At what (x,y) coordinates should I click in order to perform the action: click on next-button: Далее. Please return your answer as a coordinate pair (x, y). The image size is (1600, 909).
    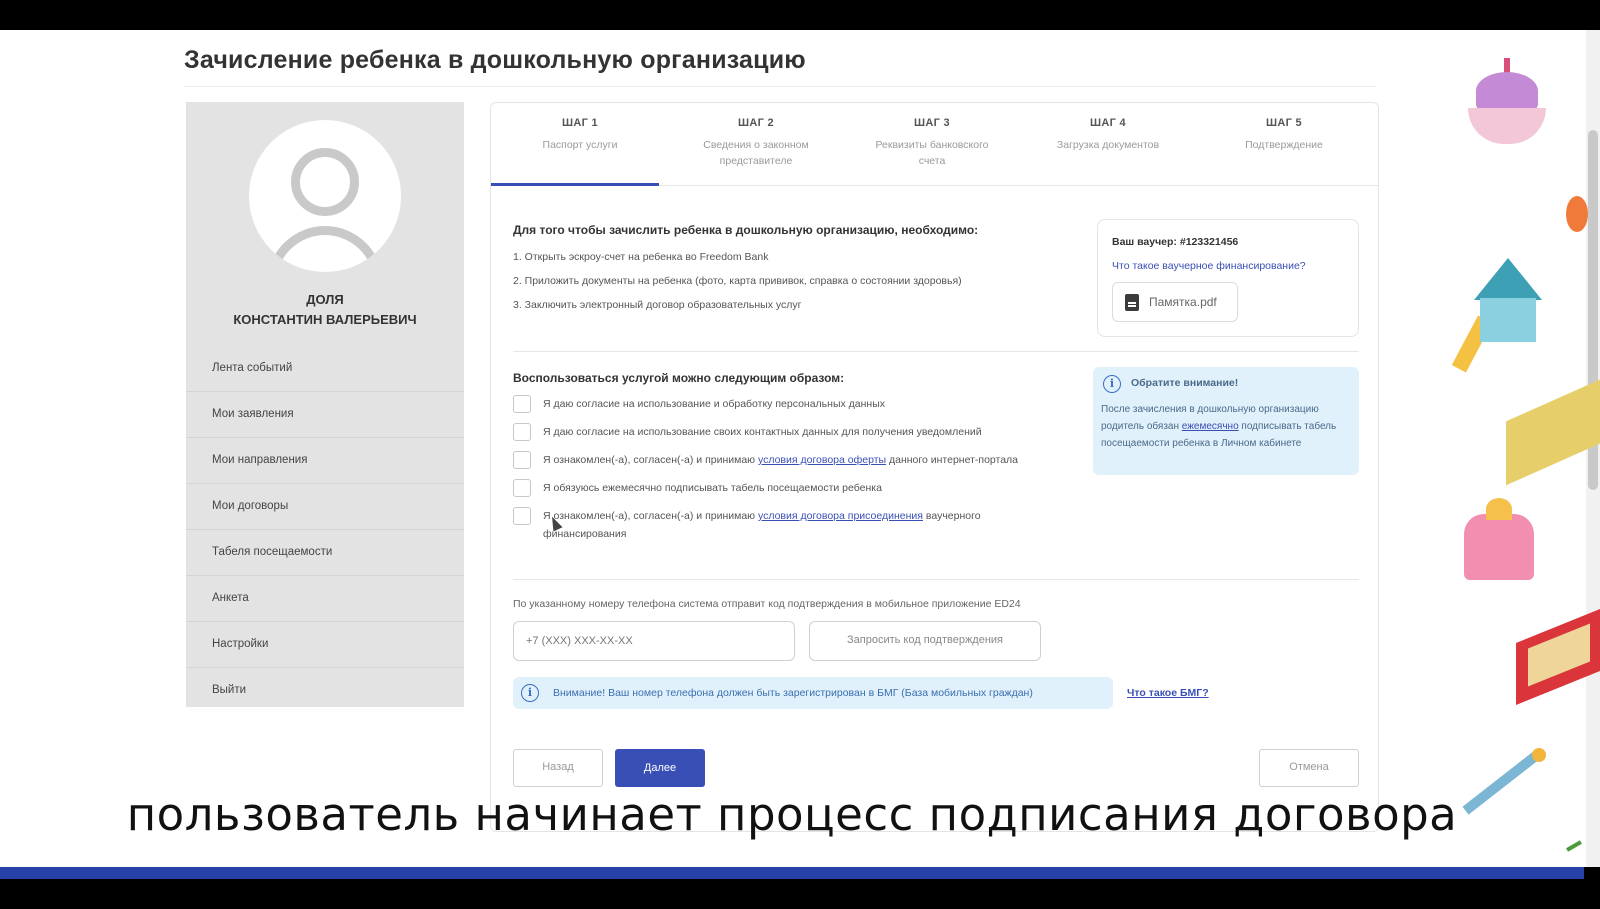
    Looking at the image, I should click on (660, 768).